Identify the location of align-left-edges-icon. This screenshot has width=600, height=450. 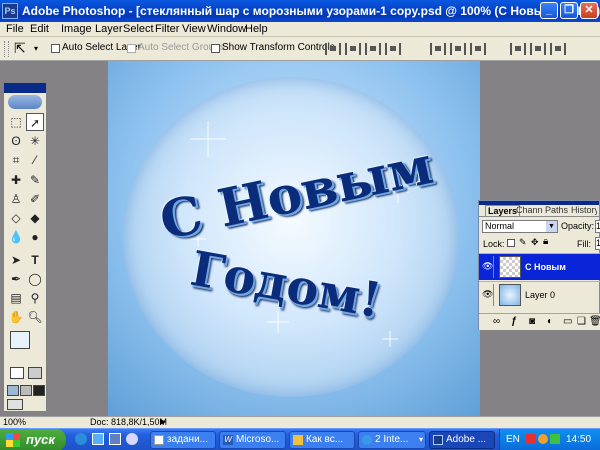
(393, 49).